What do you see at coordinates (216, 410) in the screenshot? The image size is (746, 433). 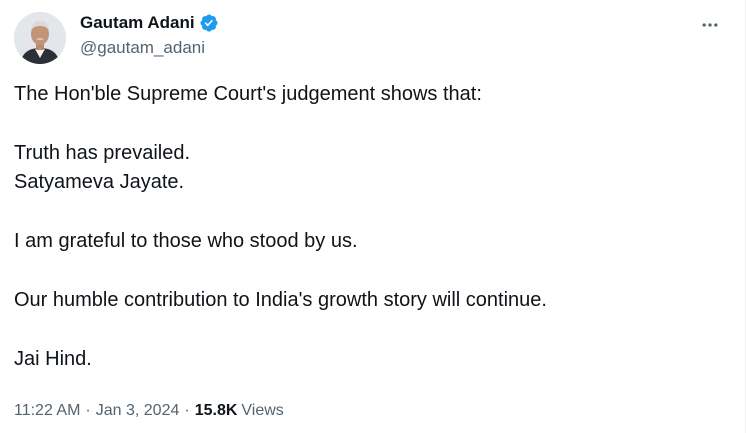 I see `views-count: 15.8K` at bounding box center [216, 410].